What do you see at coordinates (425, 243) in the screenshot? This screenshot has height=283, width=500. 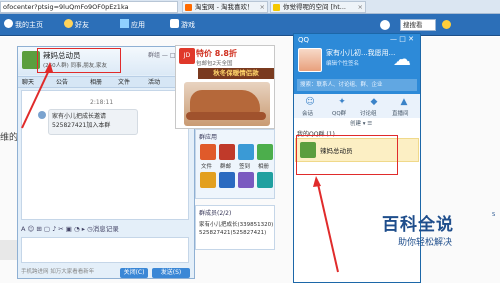 I see `watermark-subtitle: 助你轻松解决` at bounding box center [425, 243].